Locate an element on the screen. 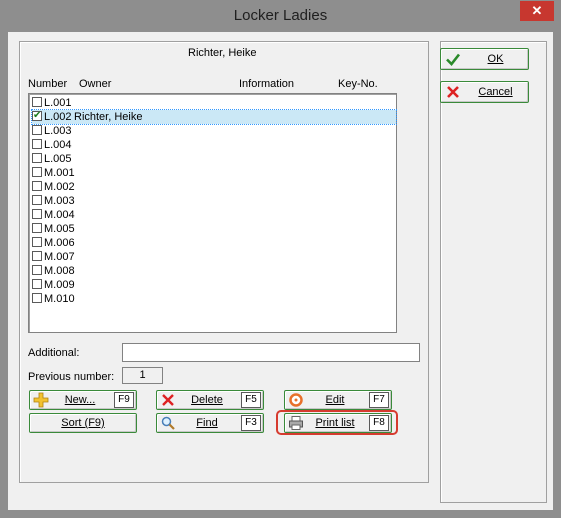  delete-button: Delete F5 is located at coordinates (210, 400).